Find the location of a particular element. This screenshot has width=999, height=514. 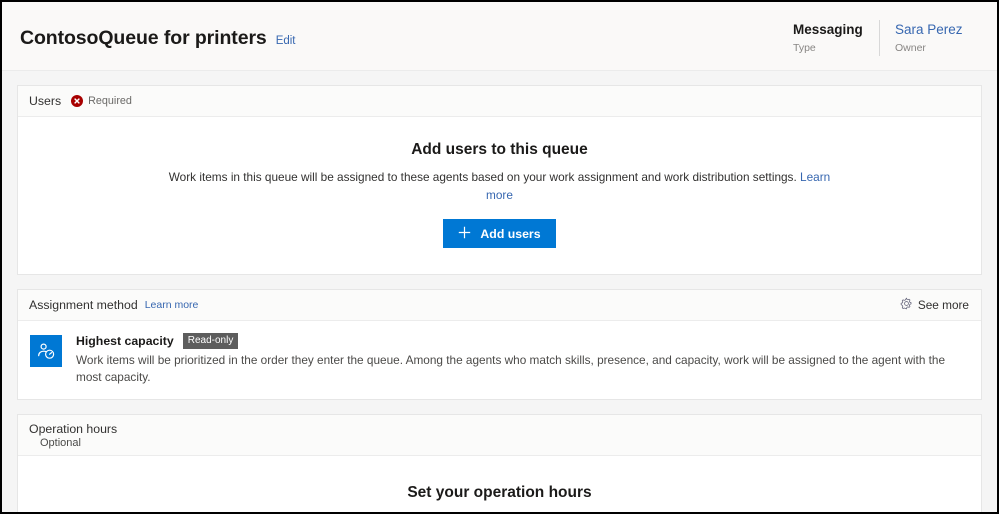

queue-owner-block: Sara Perez Owner is located at coordinates (930, 38).